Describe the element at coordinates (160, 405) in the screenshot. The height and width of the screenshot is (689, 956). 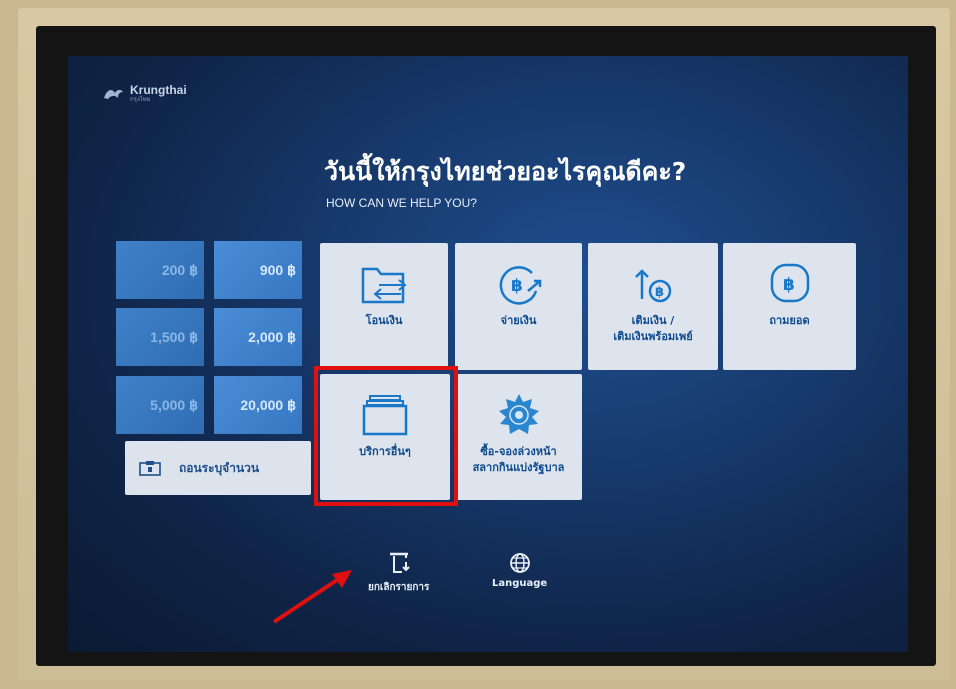
I see `amount-button-5000: 5,000 ฿` at that location.